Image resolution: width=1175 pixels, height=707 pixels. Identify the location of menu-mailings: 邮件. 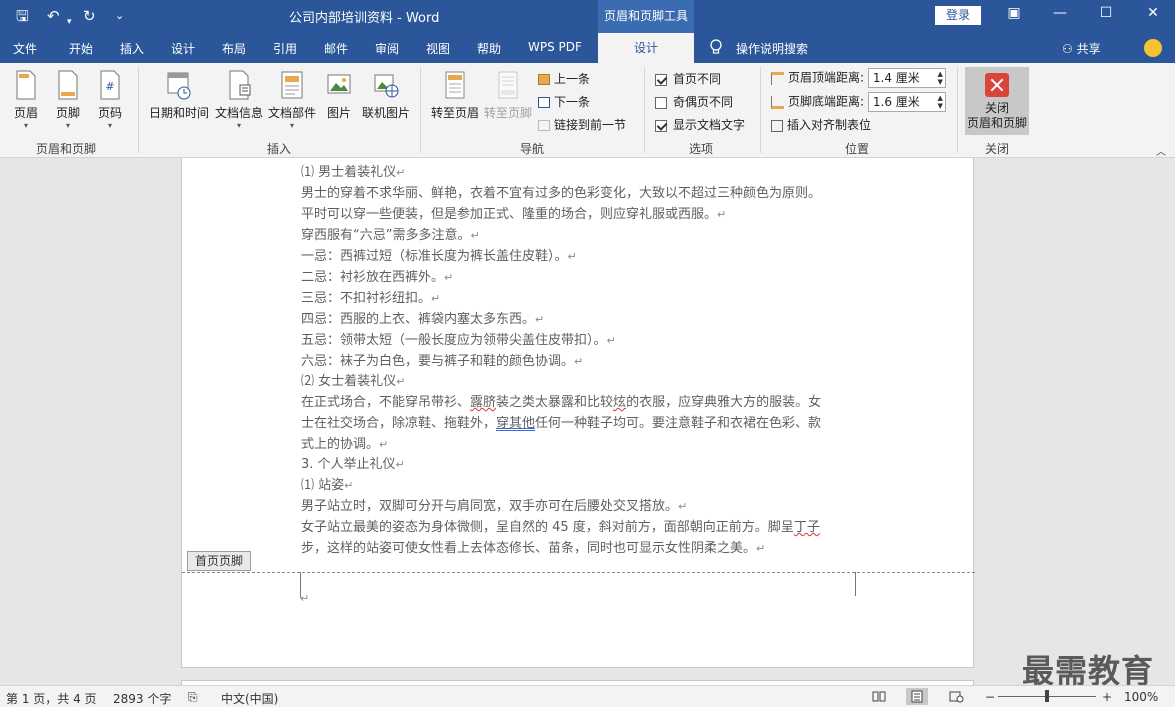
(336, 48).